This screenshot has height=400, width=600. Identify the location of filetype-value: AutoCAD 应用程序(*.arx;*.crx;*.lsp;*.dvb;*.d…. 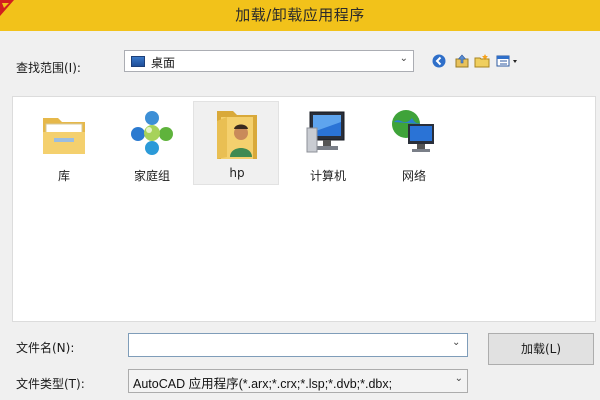
(263, 384).